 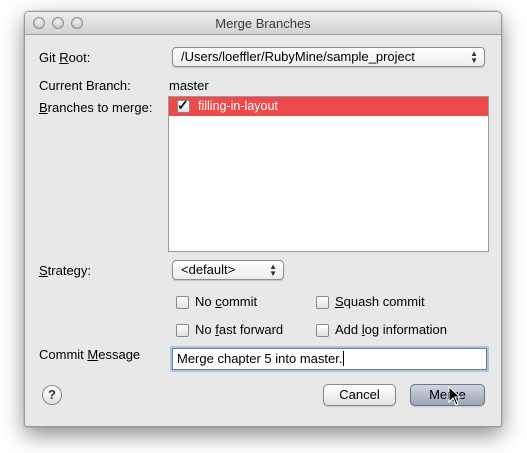 What do you see at coordinates (391, 329) in the screenshot?
I see `add-log-information-label: Add log information` at bounding box center [391, 329].